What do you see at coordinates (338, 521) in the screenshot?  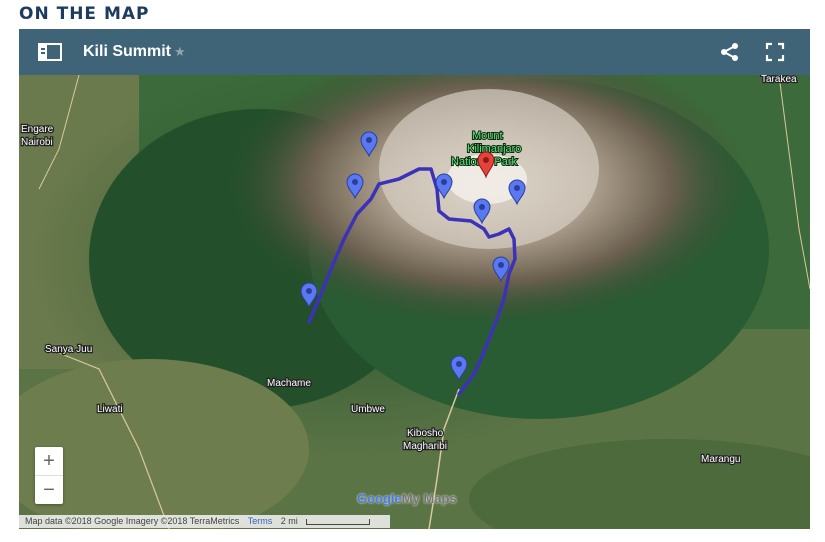 I see `scale-bar` at bounding box center [338, 521].